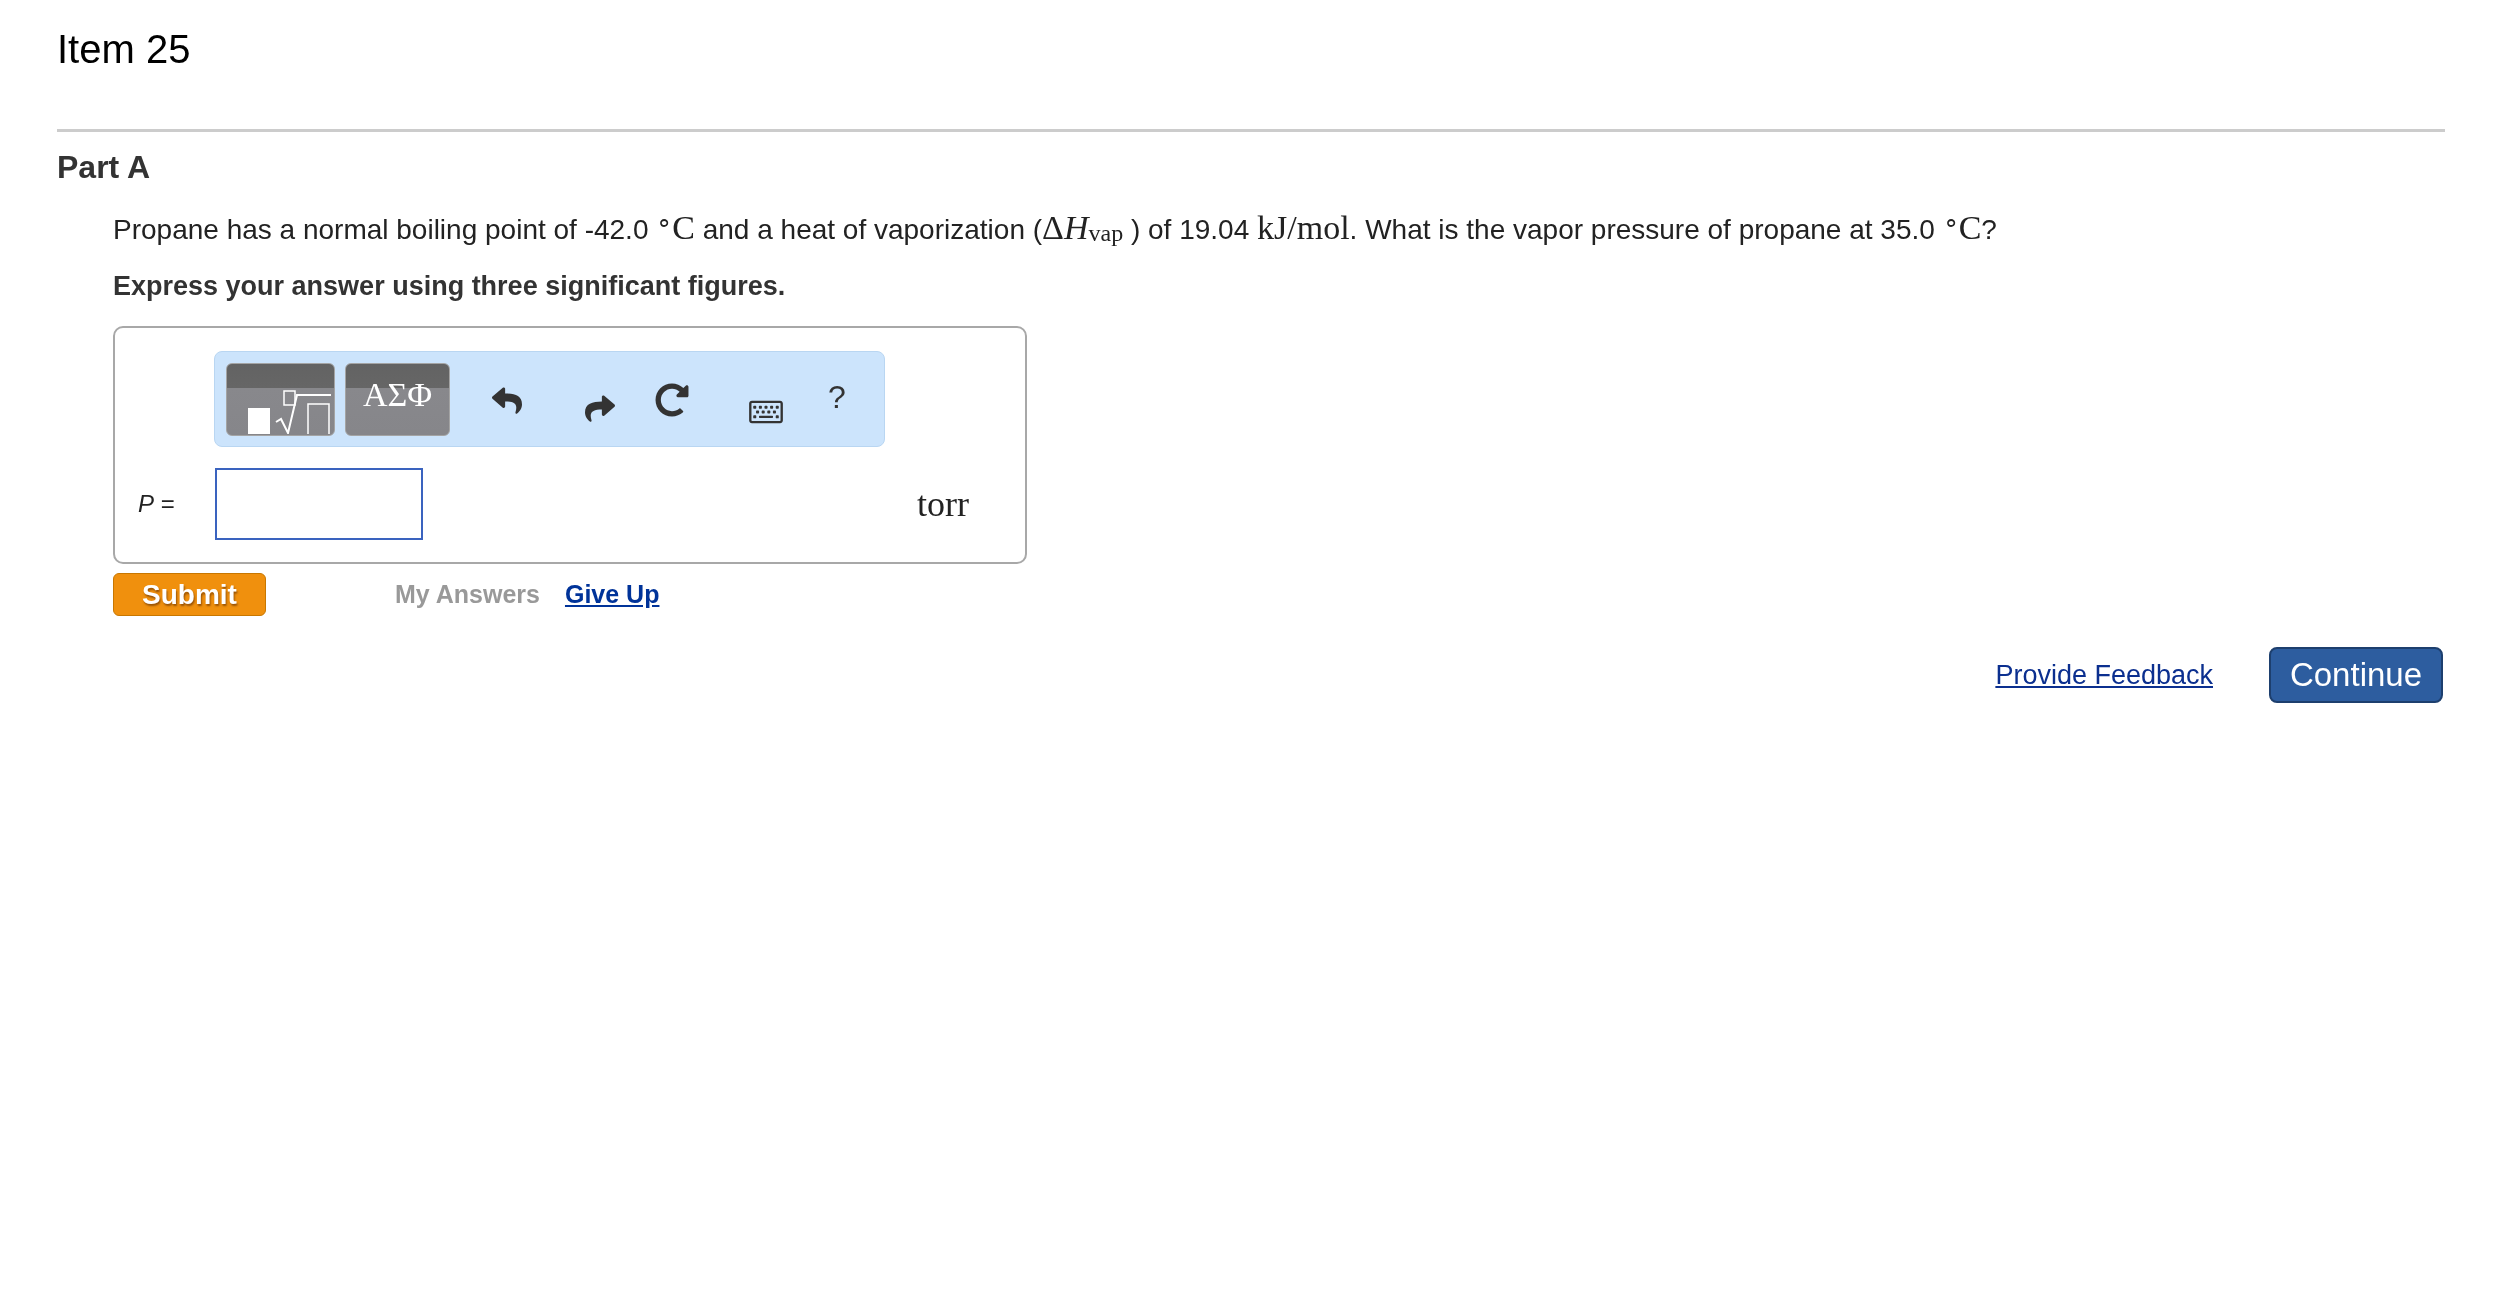  What do you see at coordinates (837, 397) in the screenshot?
I see `help-button: ?` at bounding box center [837, 397].